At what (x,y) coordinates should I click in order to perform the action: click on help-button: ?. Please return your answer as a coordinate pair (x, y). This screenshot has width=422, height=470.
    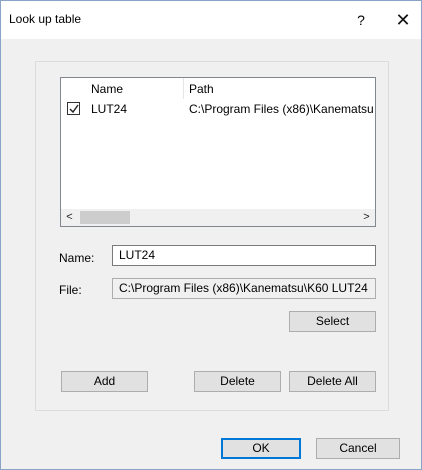
    Looking at the image, I should click on (361, 20).